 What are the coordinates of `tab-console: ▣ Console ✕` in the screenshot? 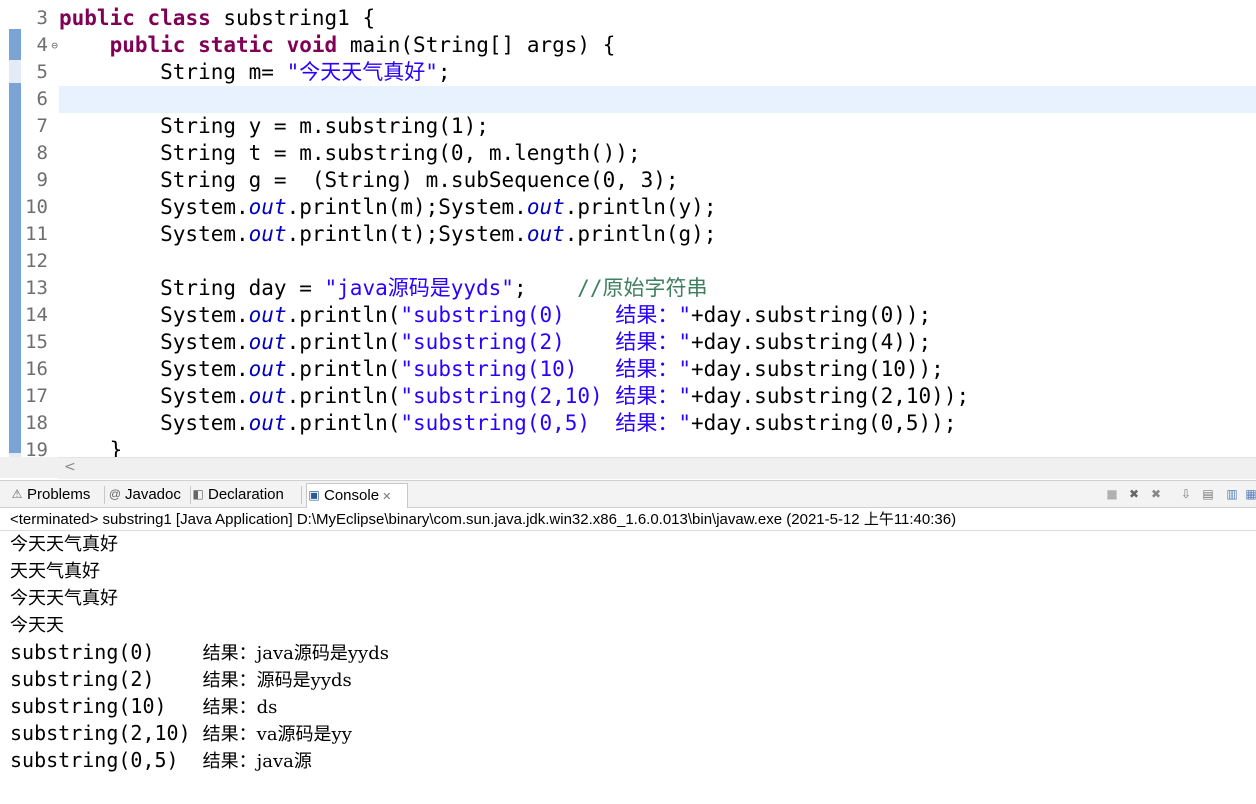 It's located at (357, 495).